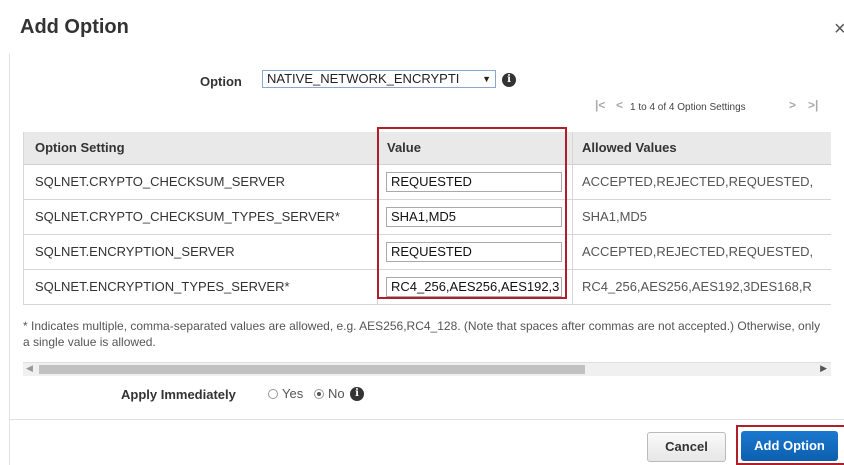 The image size is (844, 465). I want to click on scroll-right-icon: ▶, so click(823, 368).